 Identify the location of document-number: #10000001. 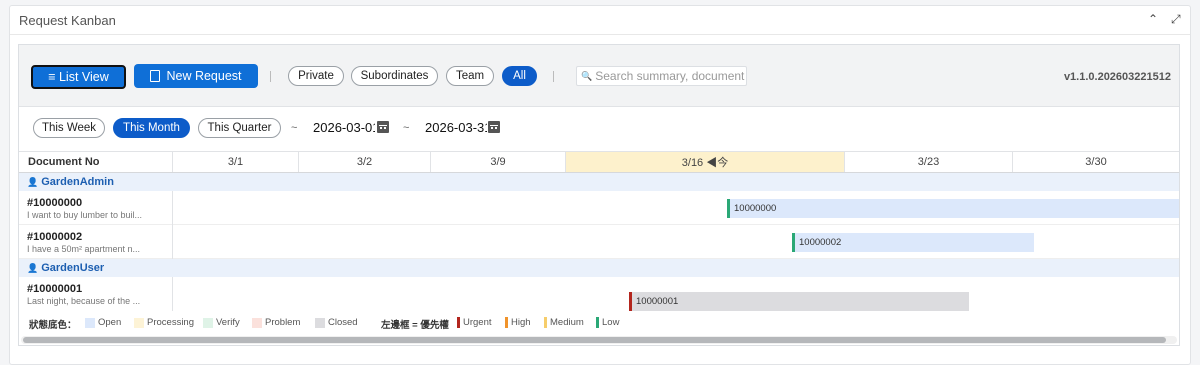
(55, 289).